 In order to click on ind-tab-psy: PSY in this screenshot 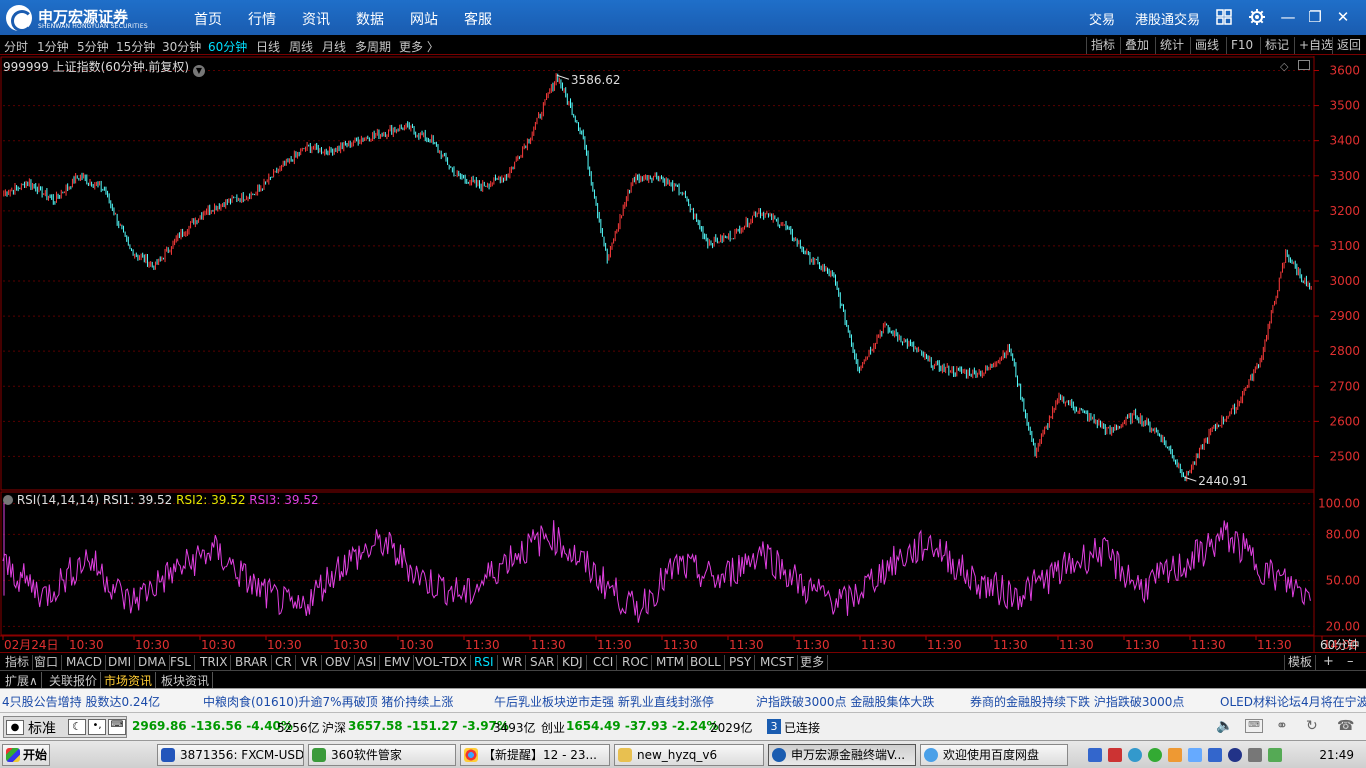, I will do `click(741, 662)`.